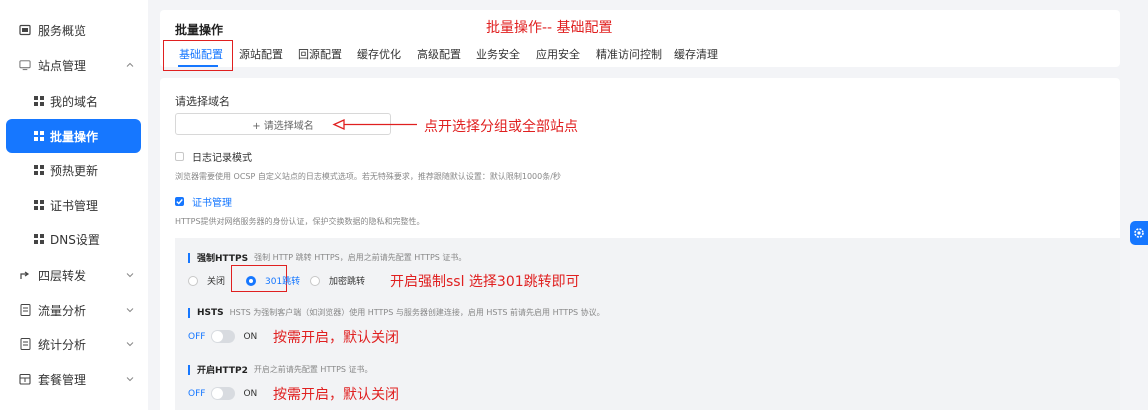  What do you see at coordinates (74, 310) in the screenshot?
I see `sidebar-item-traffic: 流量分析` at bounding box center [74, 310].